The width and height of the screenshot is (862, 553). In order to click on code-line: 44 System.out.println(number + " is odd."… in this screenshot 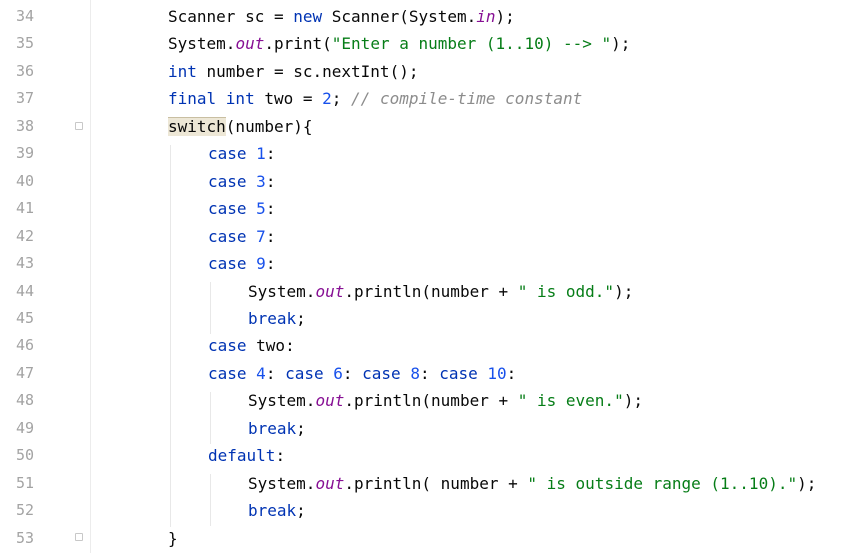, I will do `click(431, 292)`.